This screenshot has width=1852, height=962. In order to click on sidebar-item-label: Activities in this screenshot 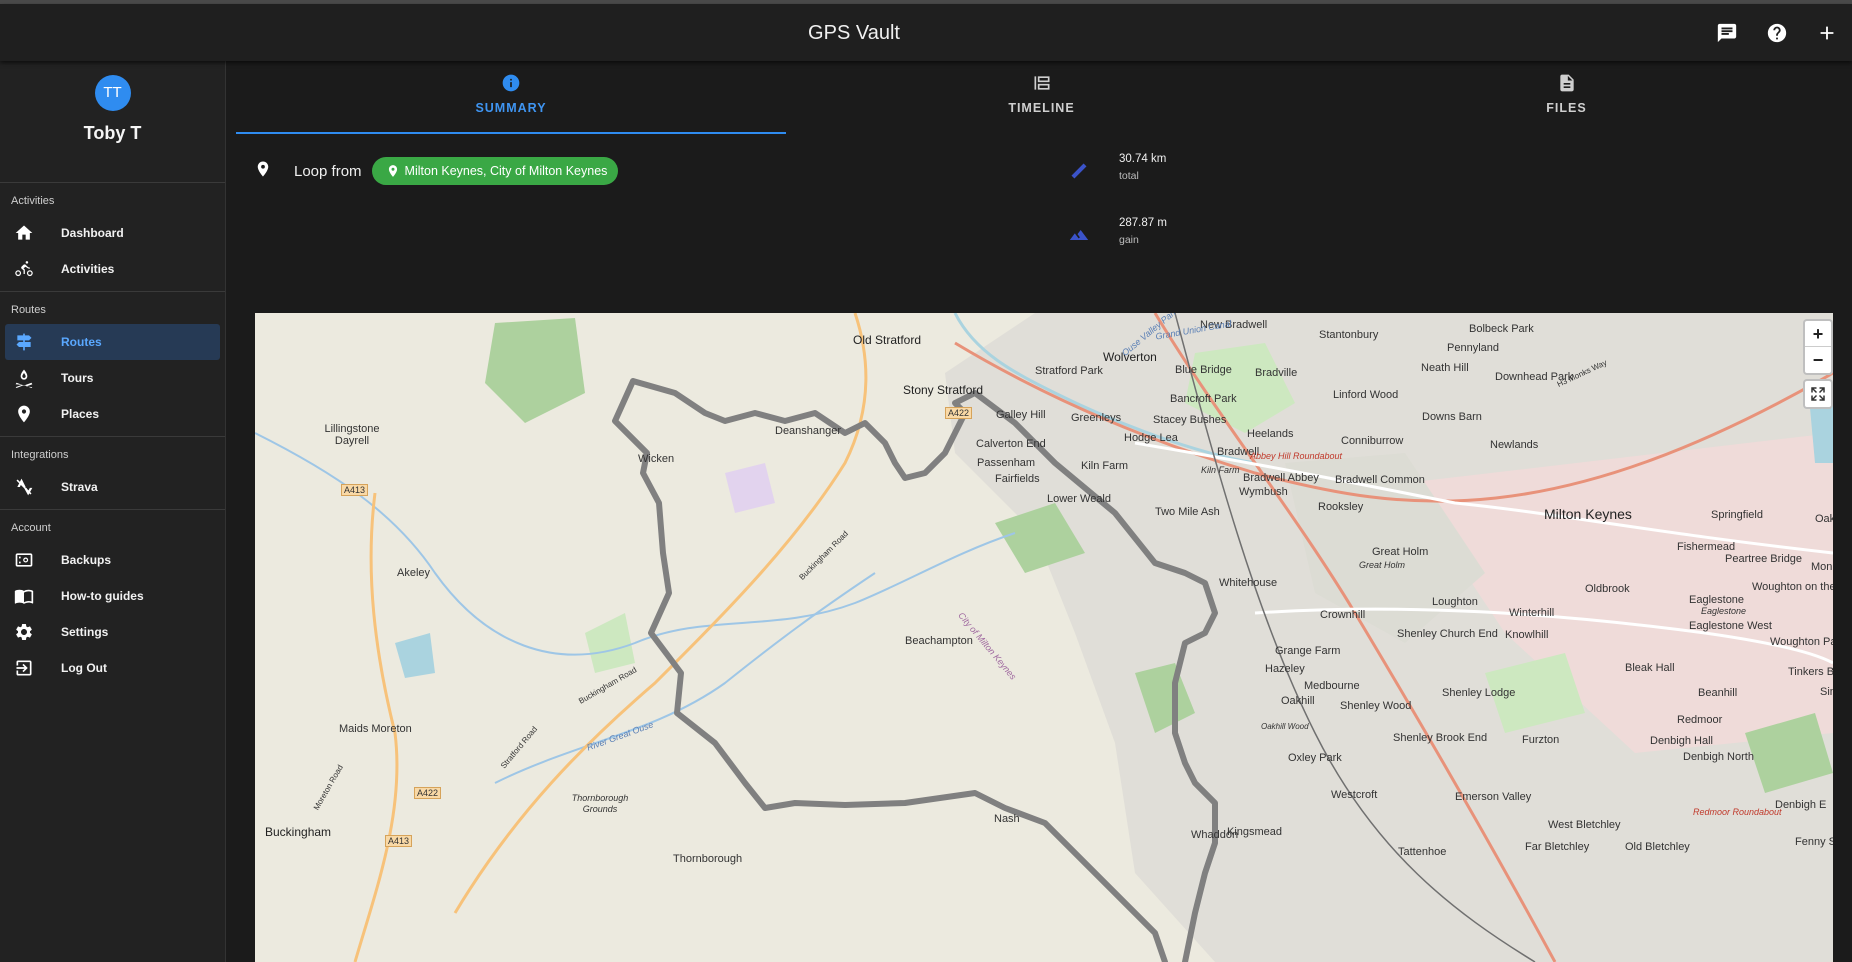, I will do `click(88, 269)`.